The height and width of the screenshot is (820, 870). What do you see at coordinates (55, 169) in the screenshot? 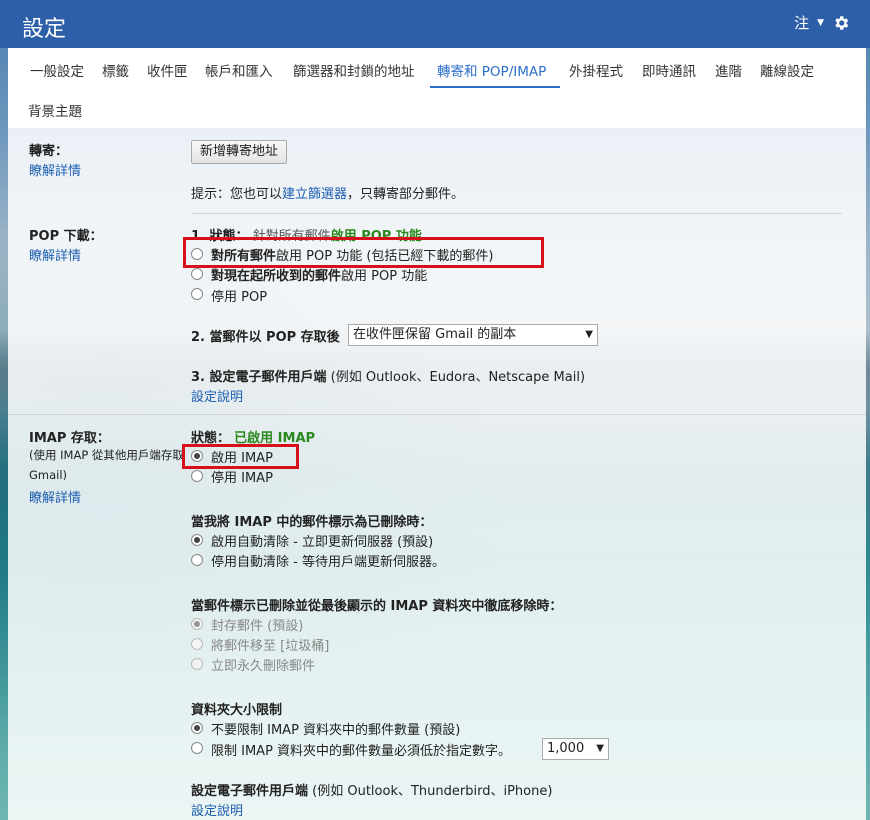
I see `forwarding-learn-more-link: 瞭解詳情` at bounding box center [55, 169].